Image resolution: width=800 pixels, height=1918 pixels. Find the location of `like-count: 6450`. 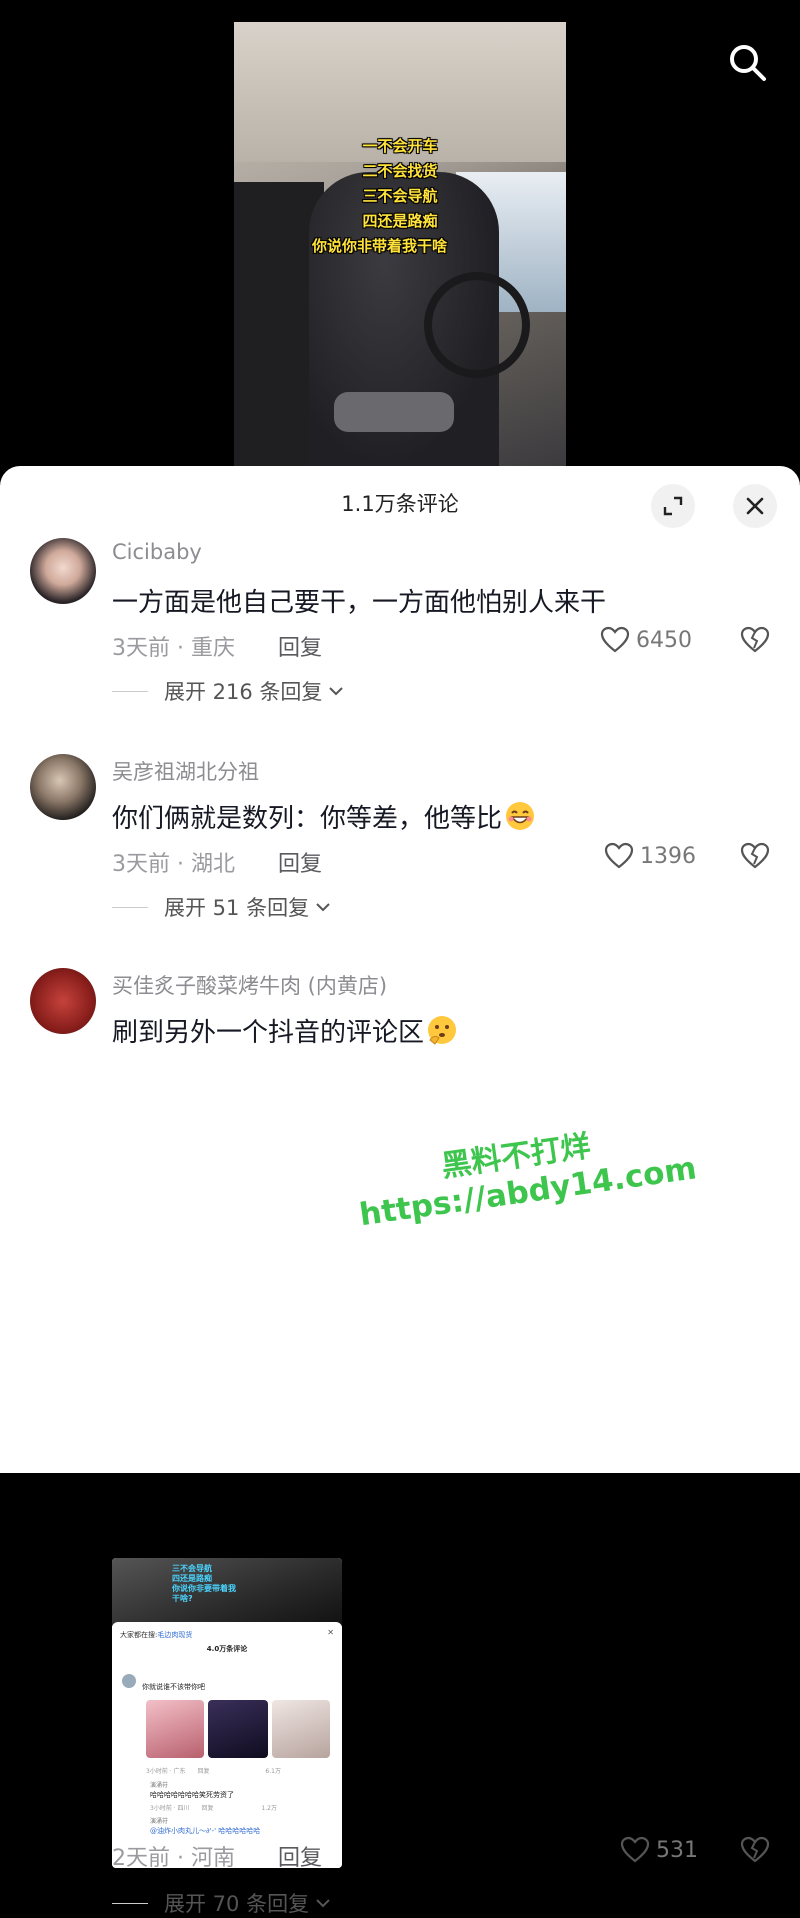

like-count: 6450 is located at coordinates (664, 640).